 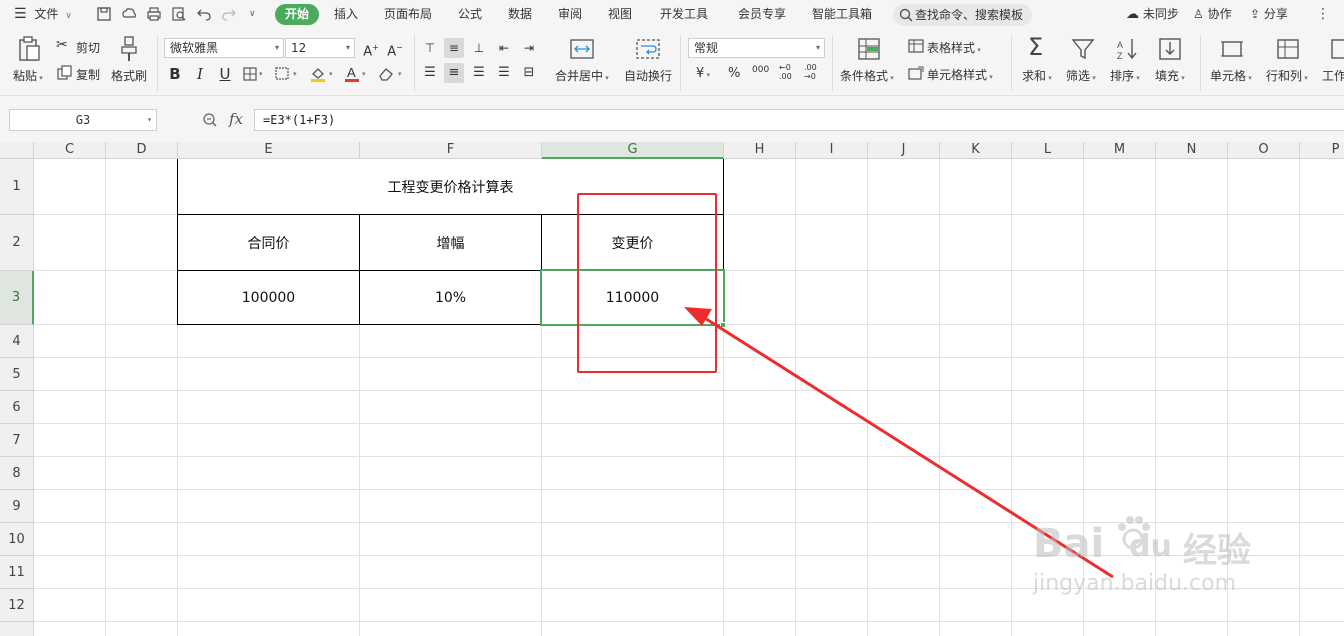 I want to click on copy-button: 复制, so click(x=88, y=74).